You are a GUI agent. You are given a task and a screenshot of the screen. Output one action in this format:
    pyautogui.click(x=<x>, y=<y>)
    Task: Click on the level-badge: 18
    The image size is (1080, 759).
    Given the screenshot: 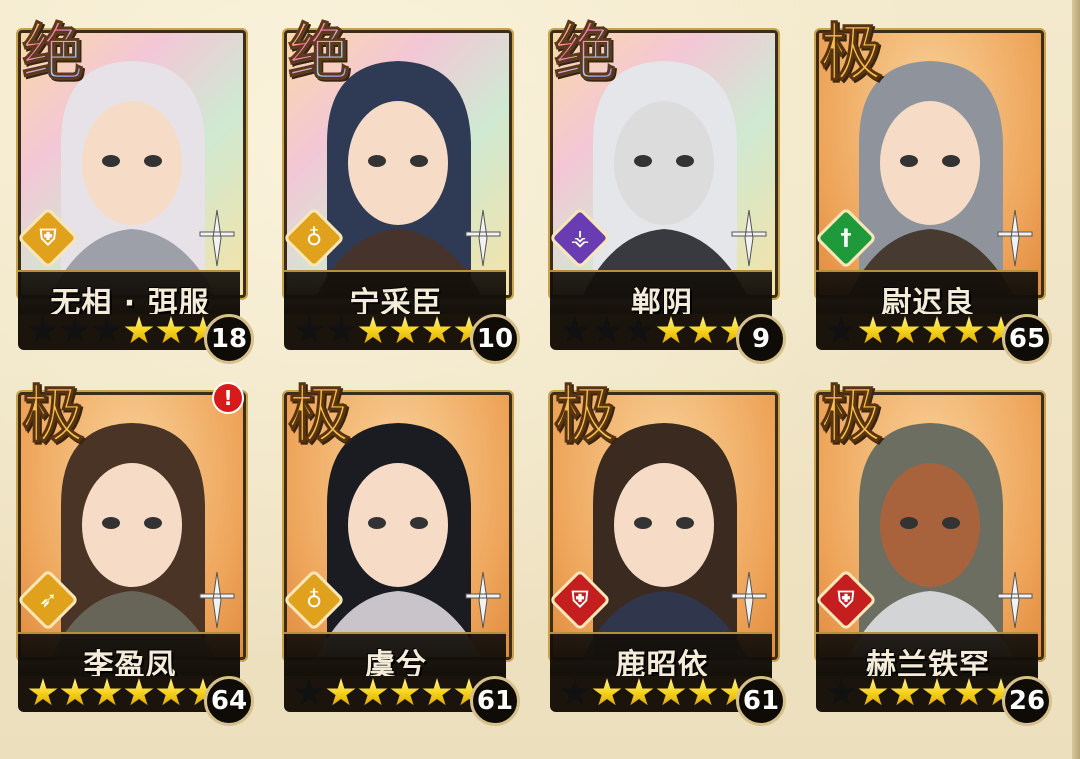 What is the action you would take?
    pyautogui.click(x=229, y=339)
    